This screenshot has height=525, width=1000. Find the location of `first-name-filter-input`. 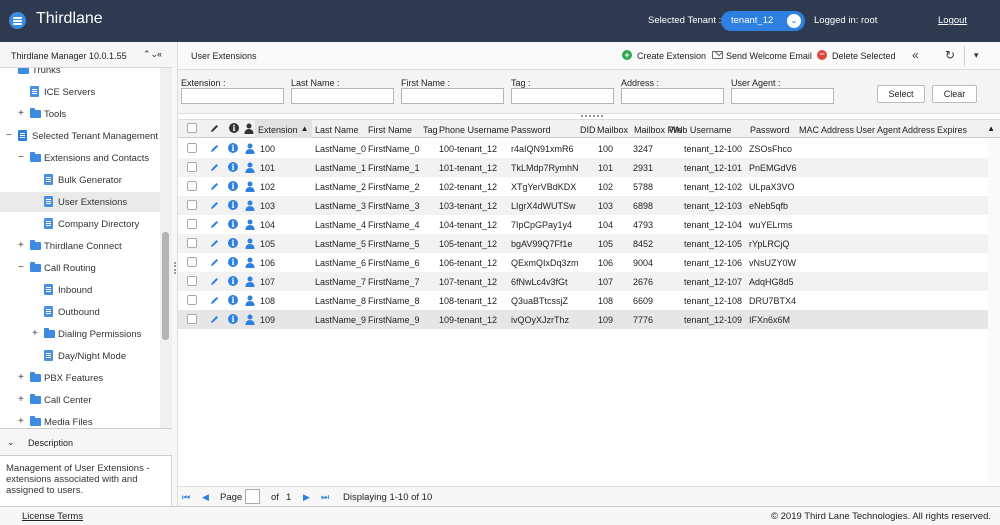

first-name-filter-input is located at coordinates (452, 96).